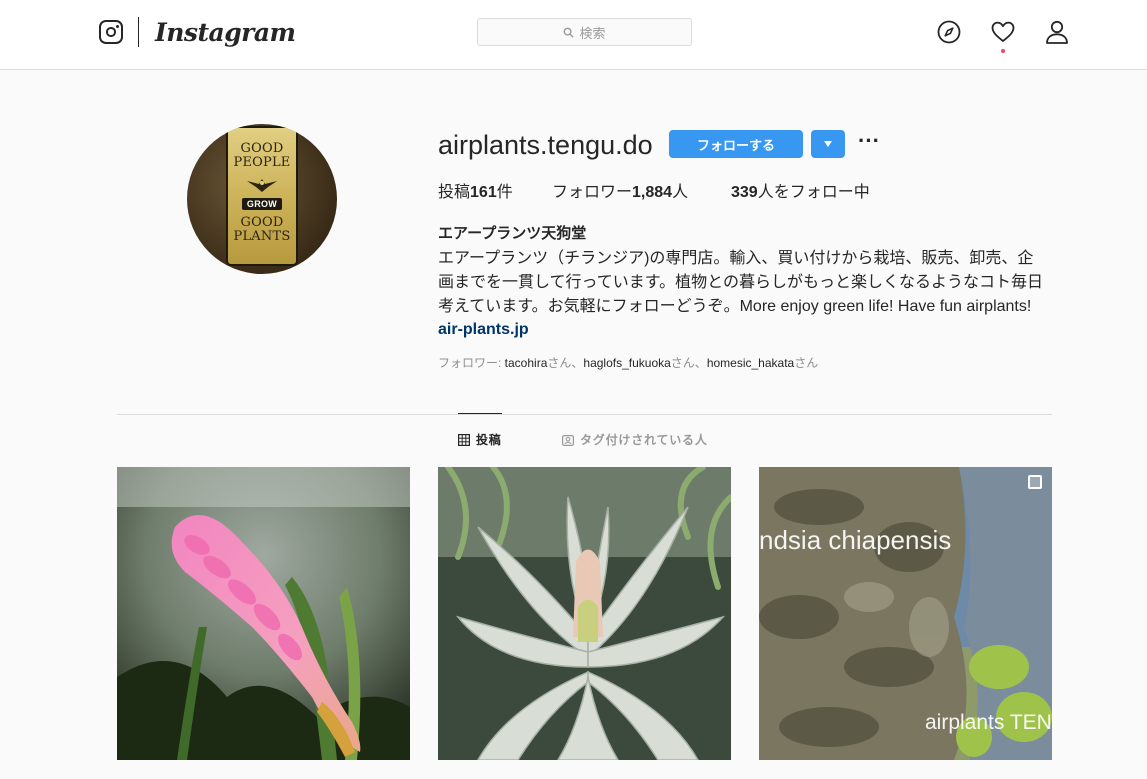  What do you see at coordinates (905, 613) in the screenshot?
I see `post-thumbnail-rock-cliff: ndsia chiapensis airplants TENG` at bounding box center [905, 613].